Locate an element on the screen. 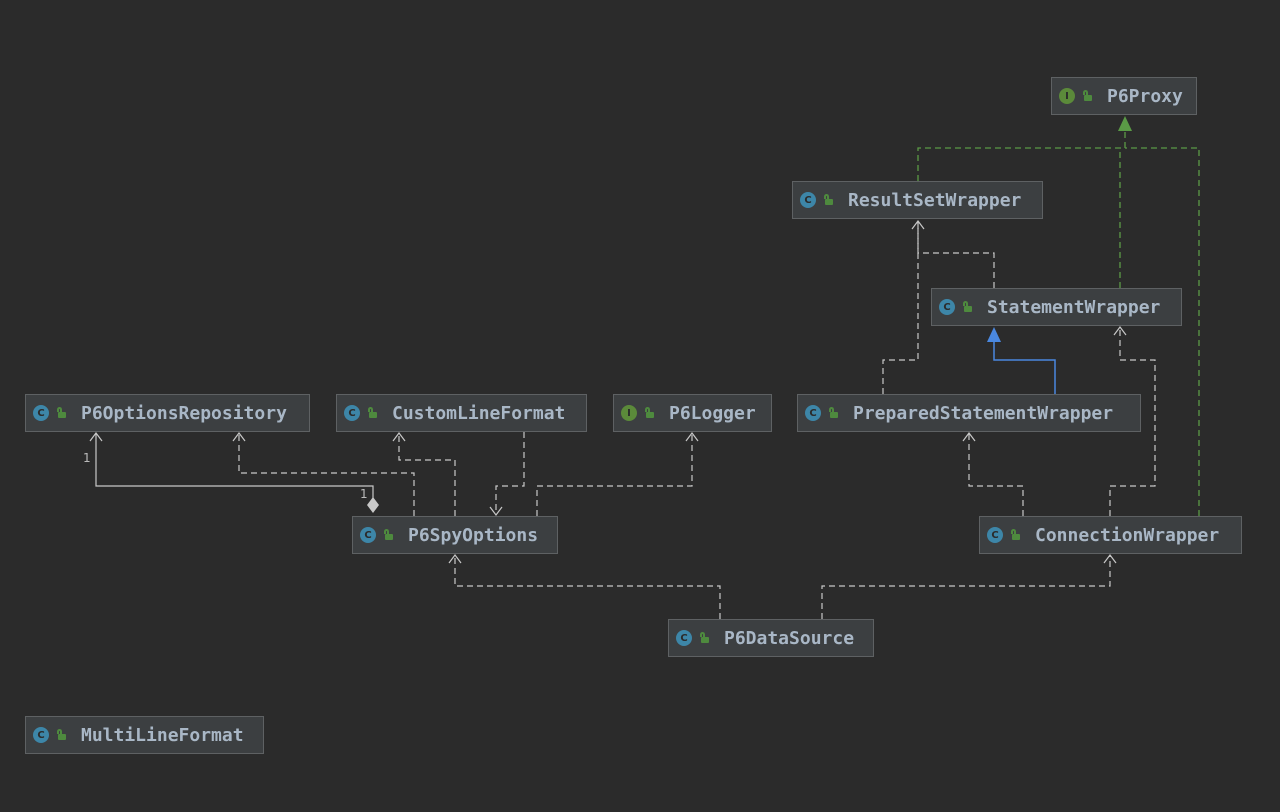  node-label: P6Logger is located at coordinates (712, 413).